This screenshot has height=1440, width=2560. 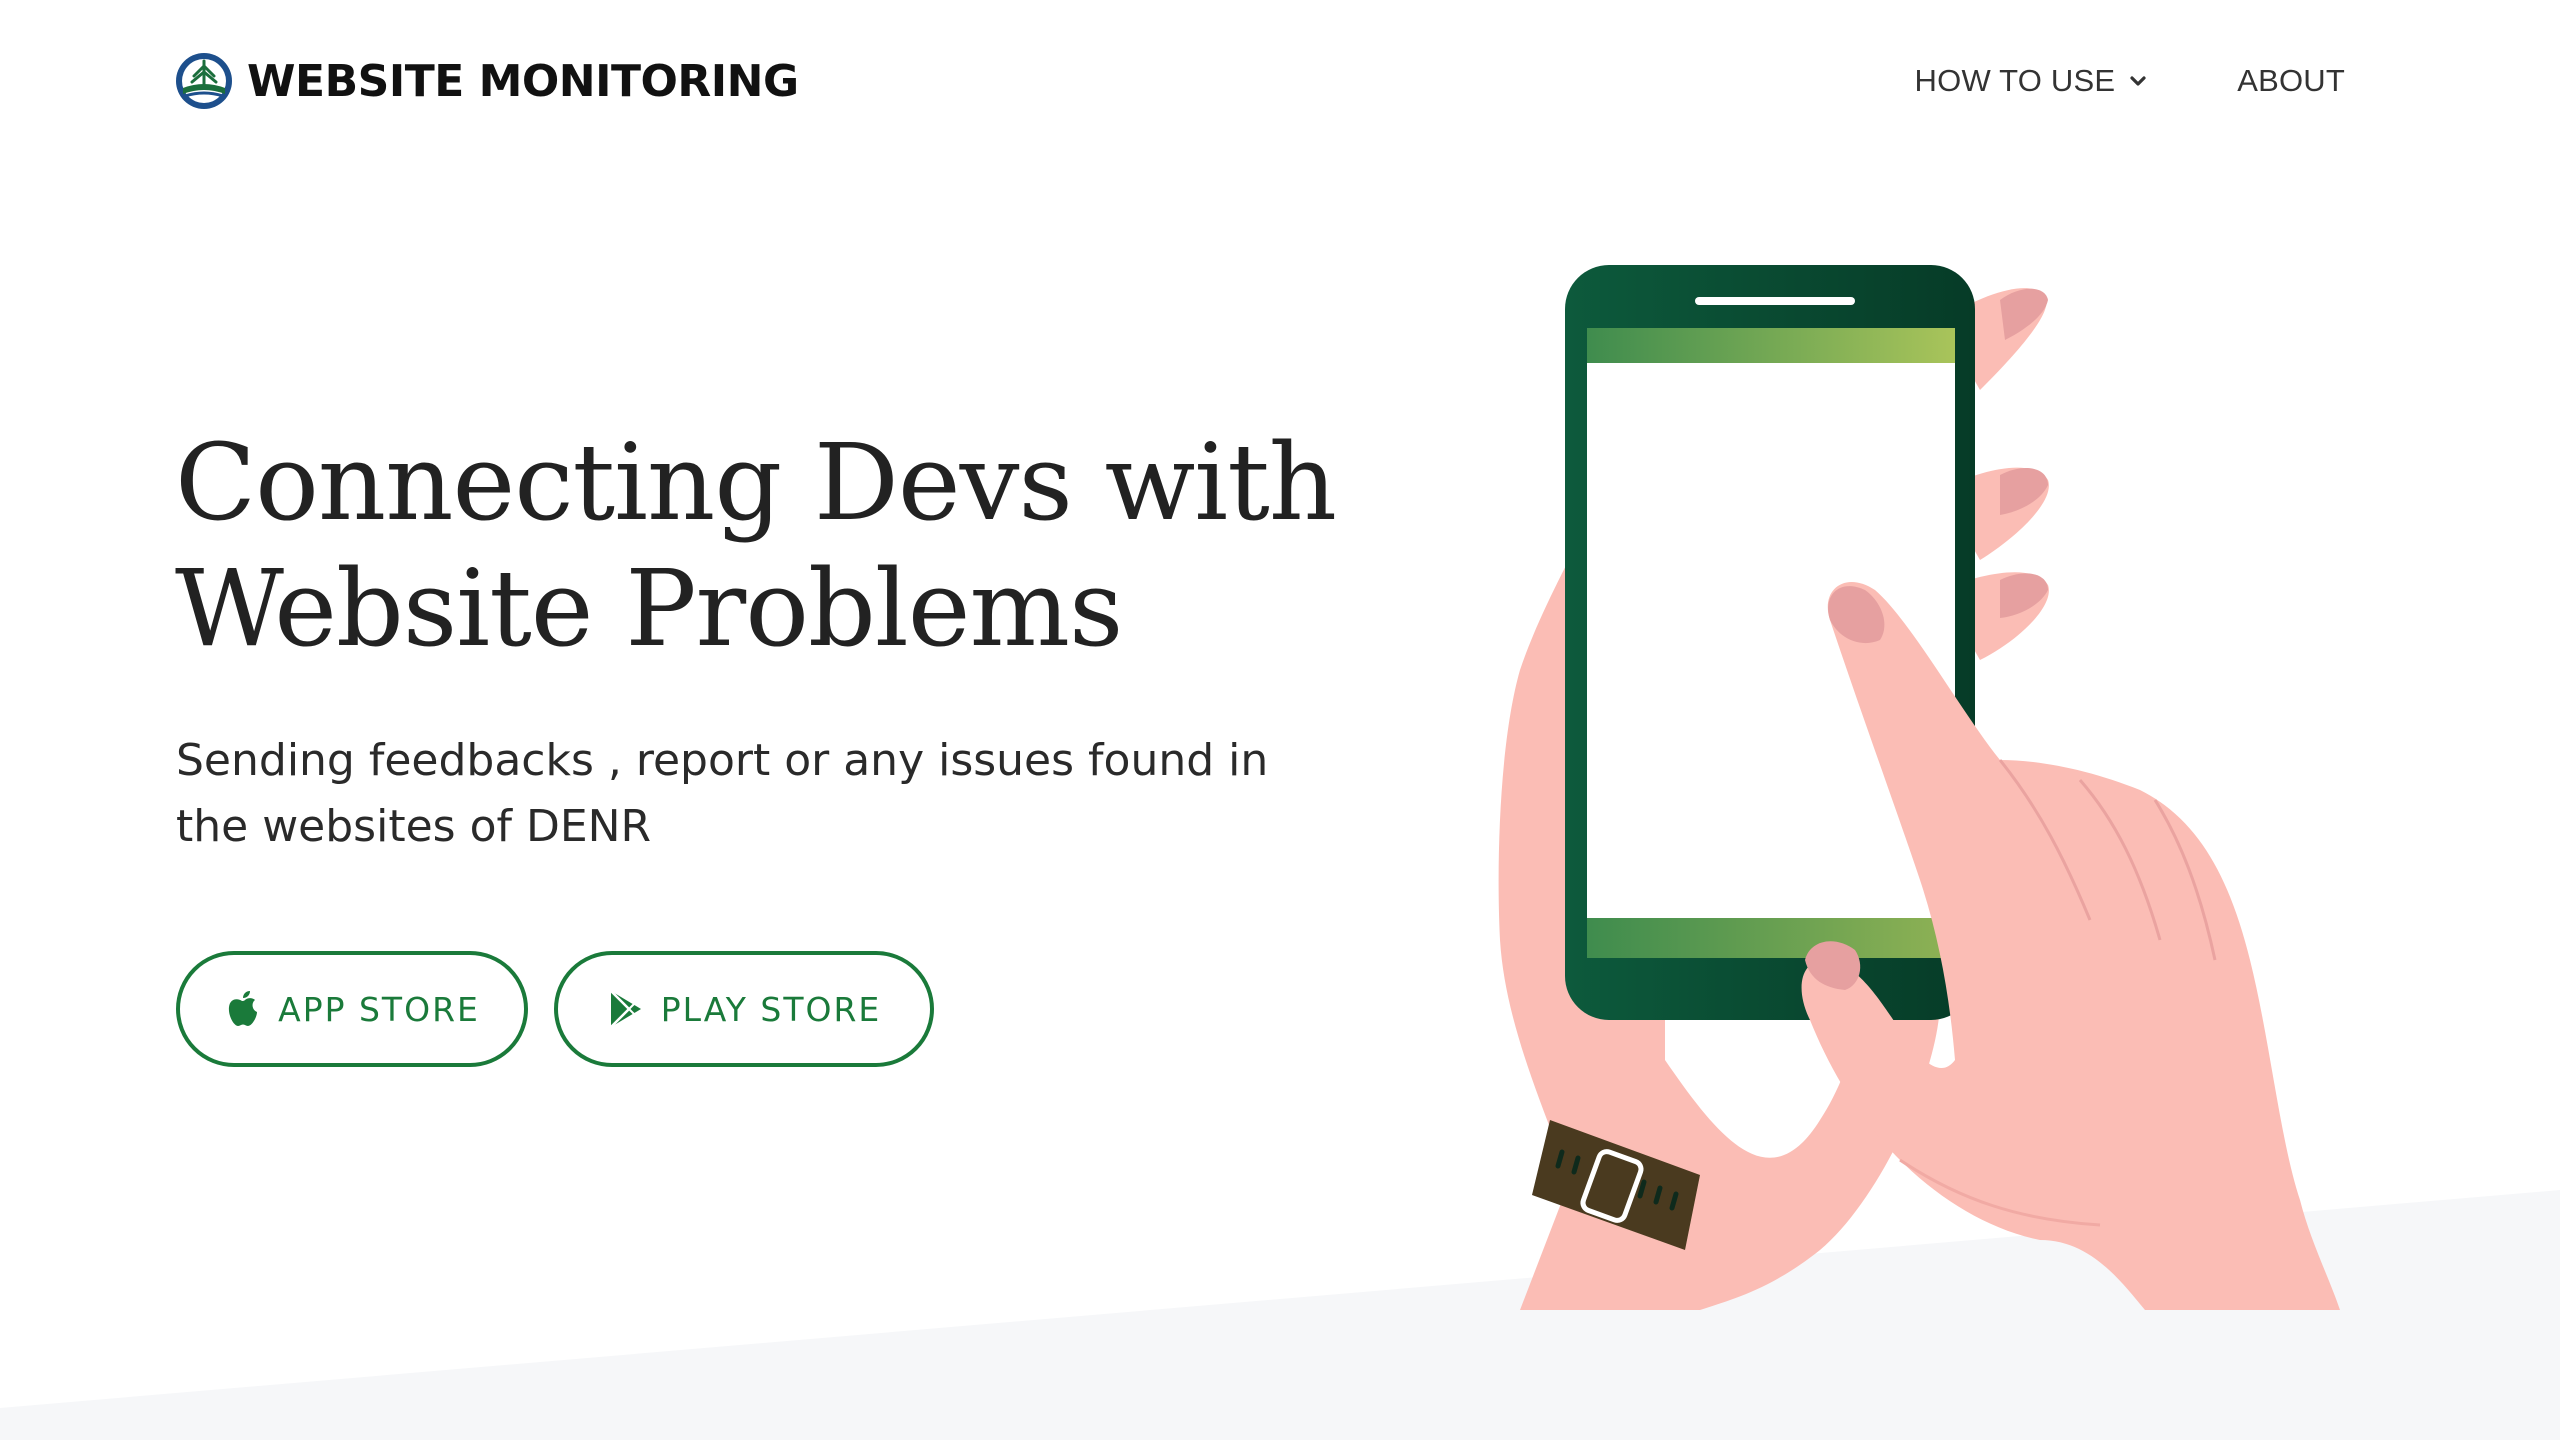 I want to click on play-store-label: PLAY STORE, so click(x=771, y=1009).